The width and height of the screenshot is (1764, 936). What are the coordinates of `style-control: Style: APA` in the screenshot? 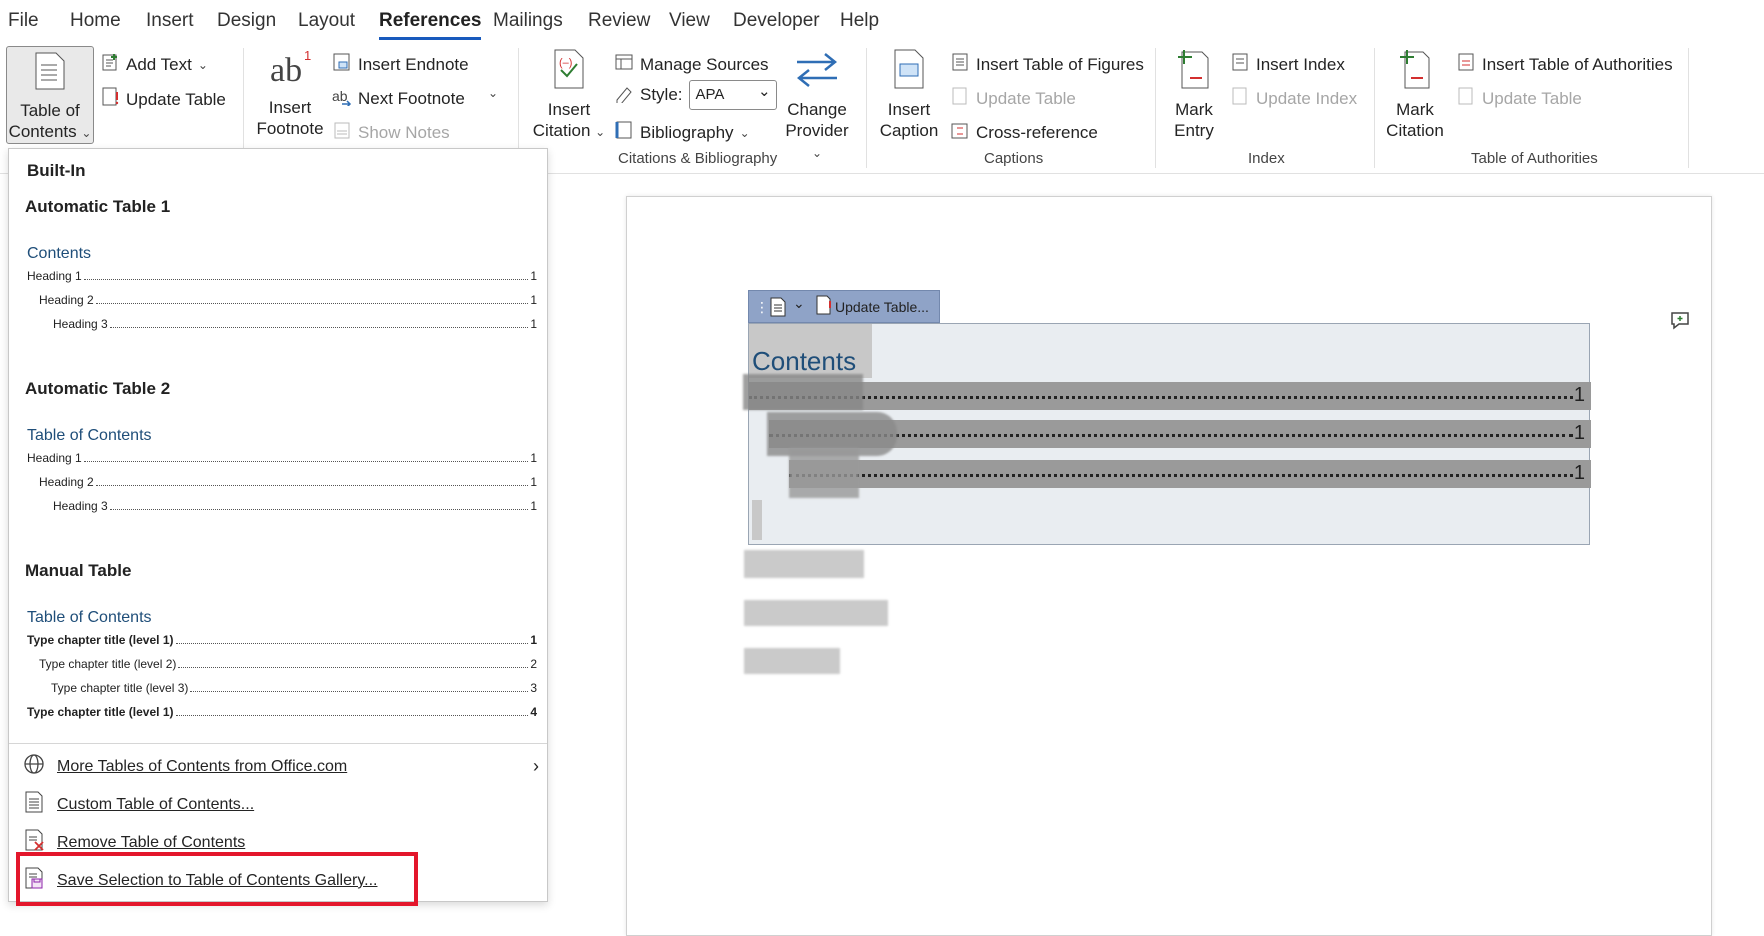 It's located at (695, 95).